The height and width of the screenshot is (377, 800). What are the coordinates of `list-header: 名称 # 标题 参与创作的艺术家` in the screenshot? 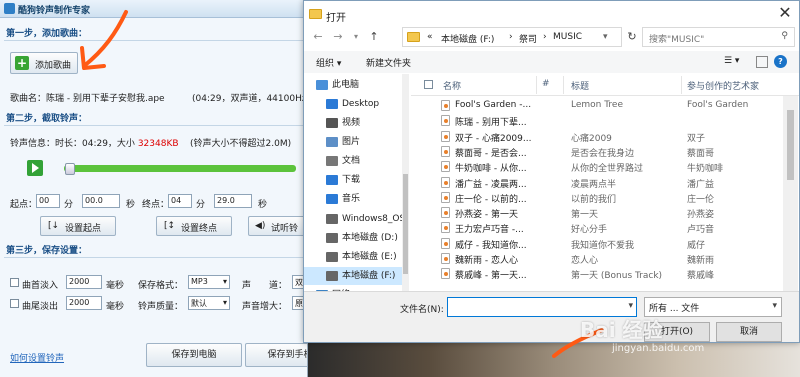 It's located at (605, 85).